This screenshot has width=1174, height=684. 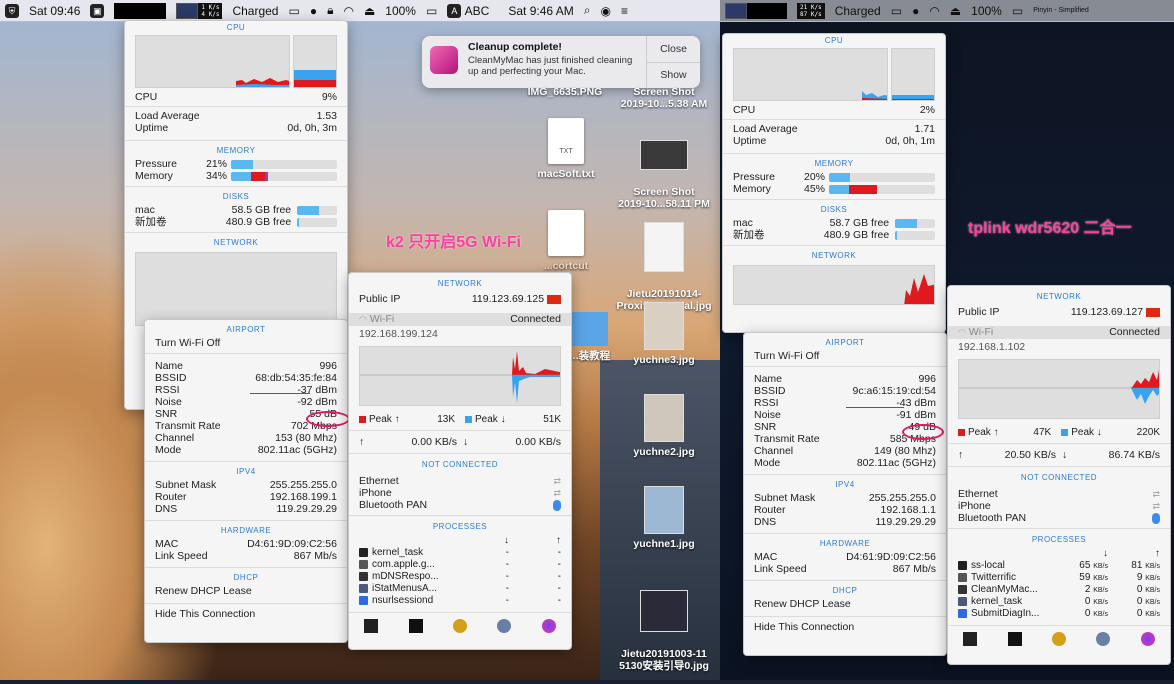 I want to click on process-row: ss-local 65 KB/s 81 KB/s, so click(x=1059, y=565).